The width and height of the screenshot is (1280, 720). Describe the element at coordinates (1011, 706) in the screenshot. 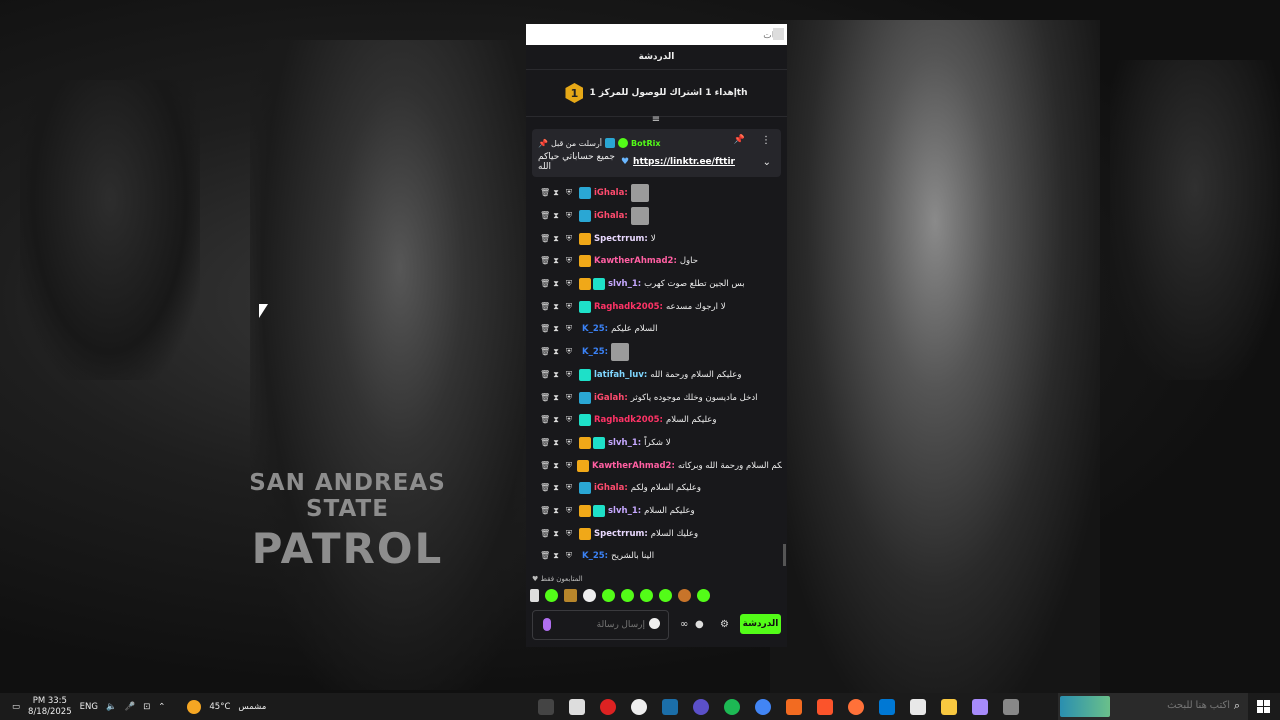

I see `task-view-icon` at that location.